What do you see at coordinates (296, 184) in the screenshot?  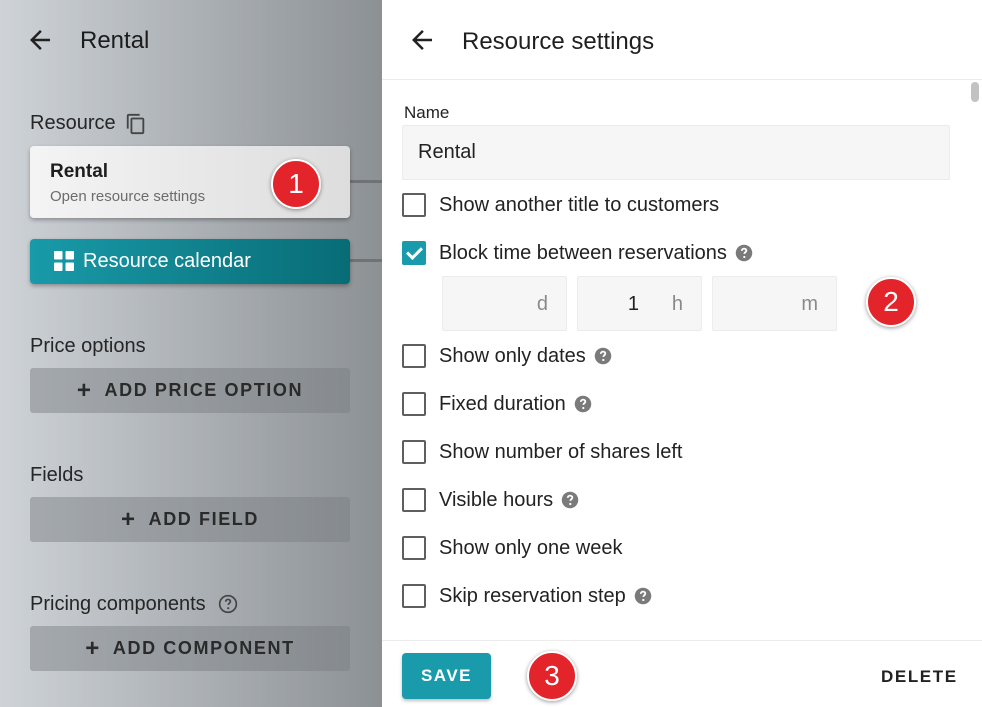 I see `step-badge-1: 1` at bounding box center [296, 184].